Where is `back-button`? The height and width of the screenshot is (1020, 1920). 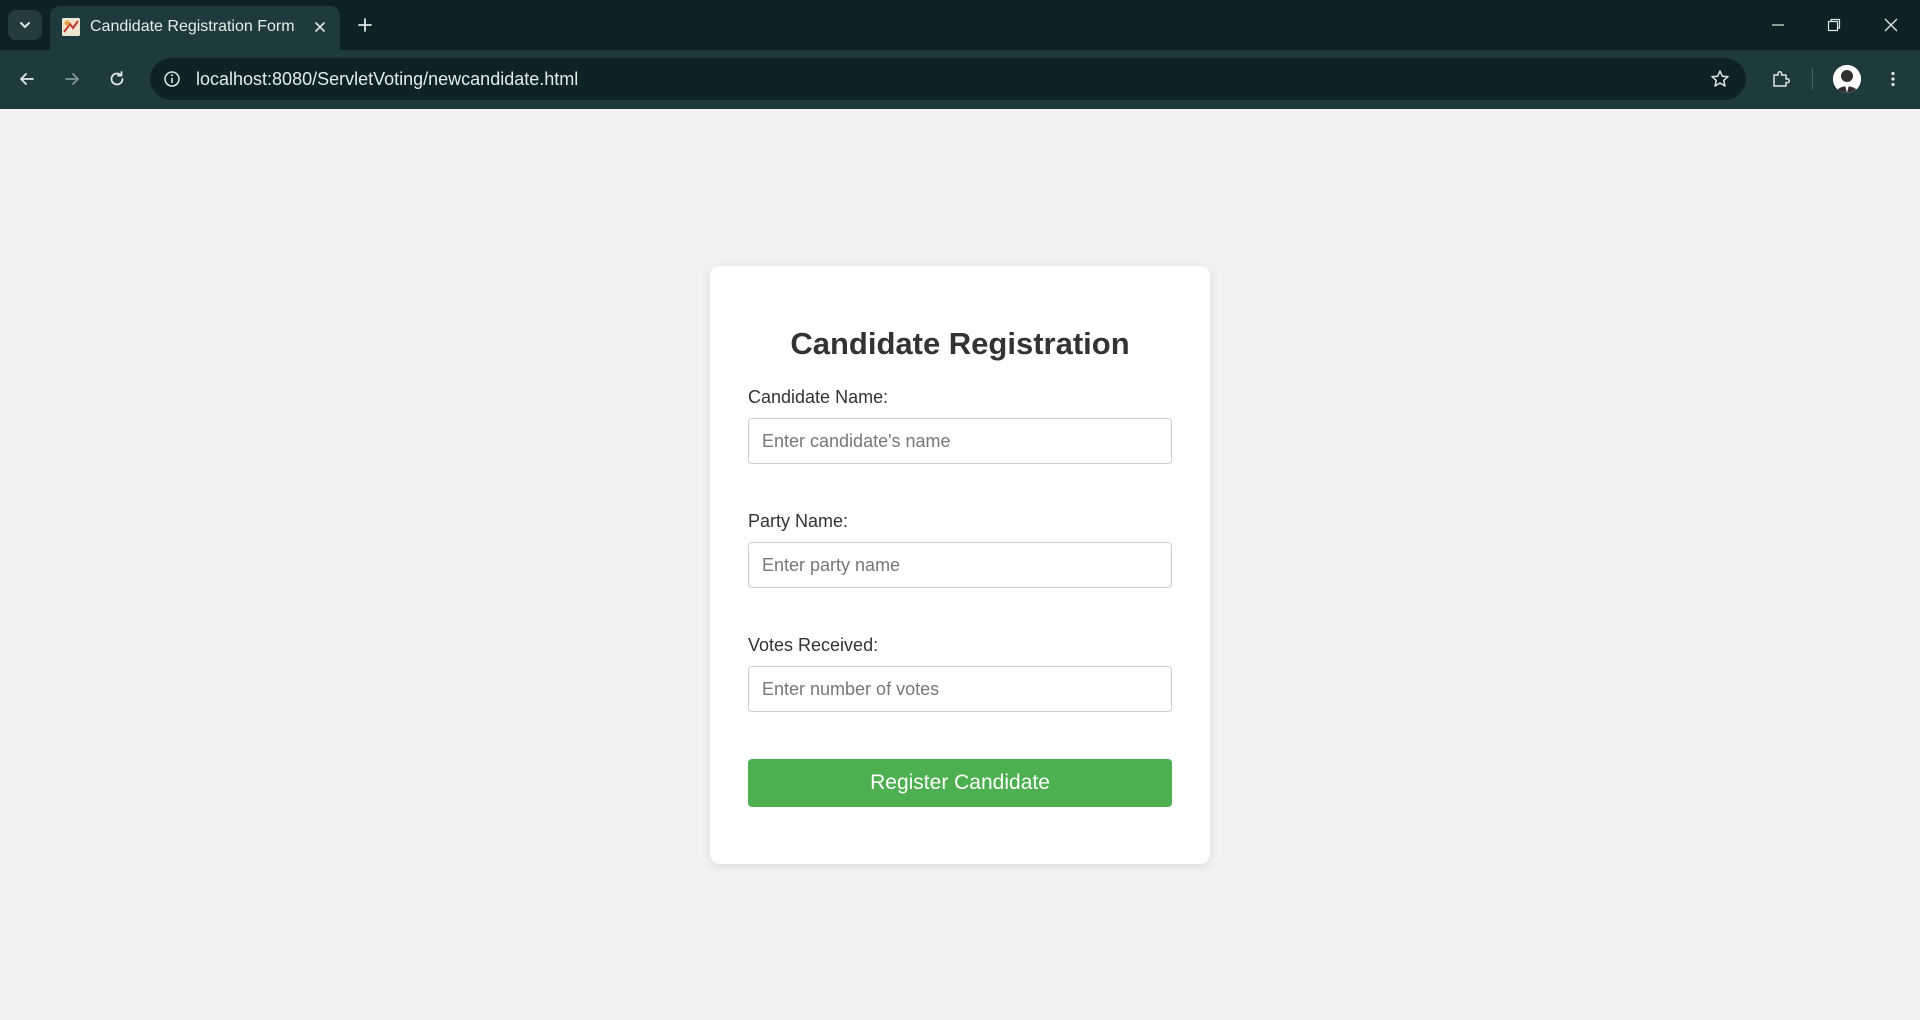 back-button is located at coordinates (27, 79).